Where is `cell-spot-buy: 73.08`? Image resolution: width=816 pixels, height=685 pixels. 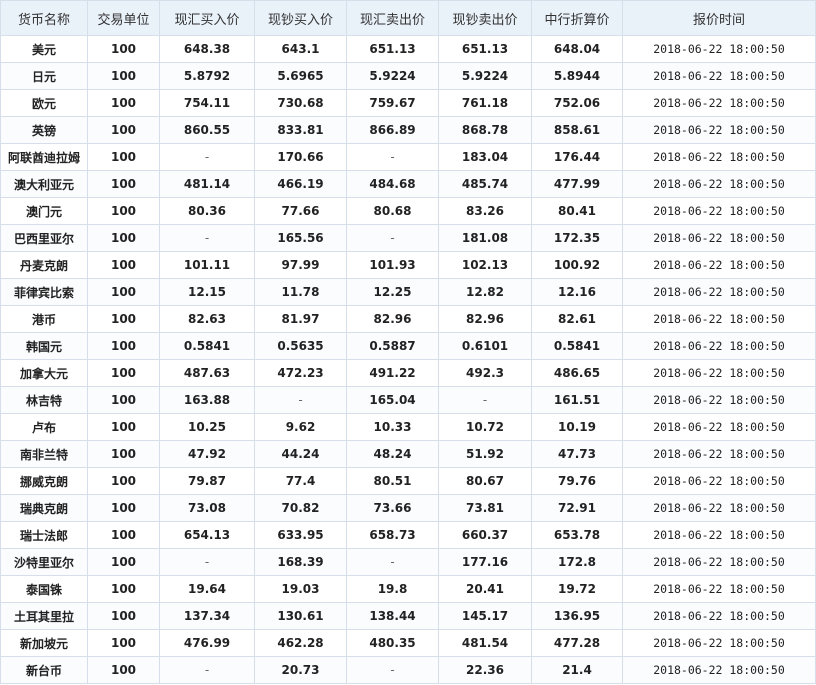 cell-spot-buy: 73.08 is located at coordinates (207, 508).